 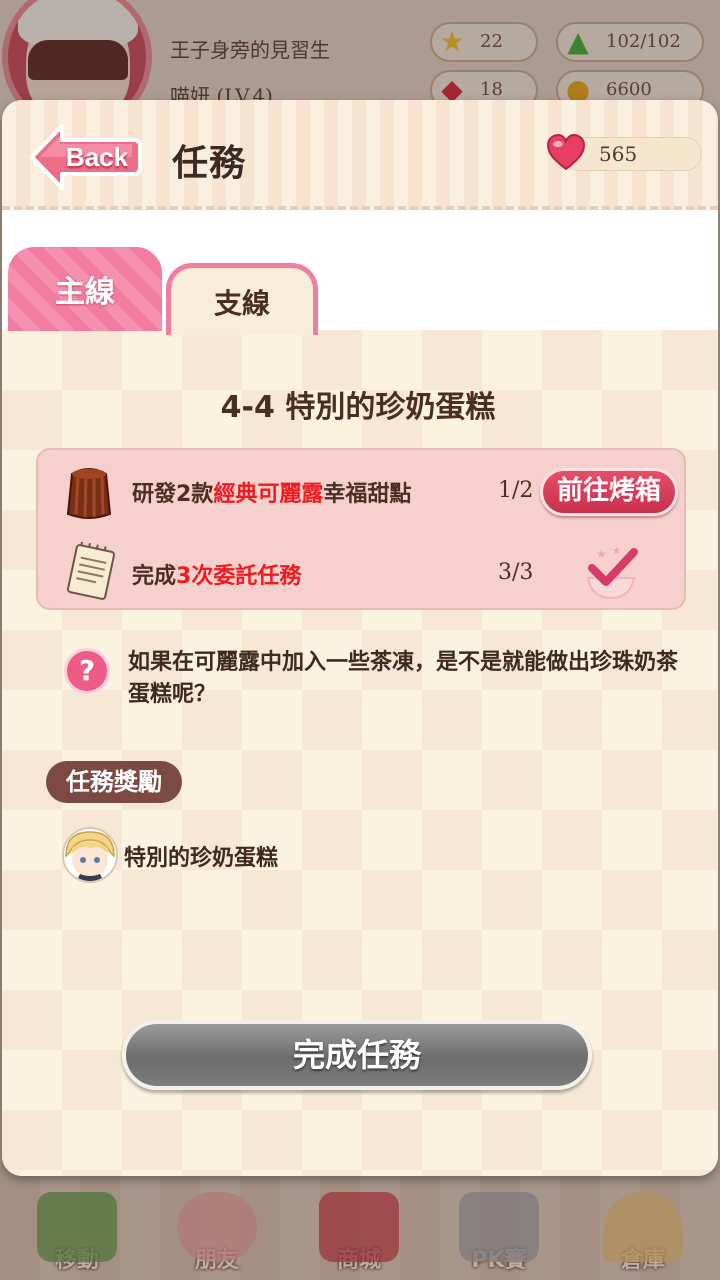 What do you see at coordinates (358, 407) in the screenshot?
I see `quest-title: 4-4 特別的珍奶蛋糕` at bounding box center [358, 407].